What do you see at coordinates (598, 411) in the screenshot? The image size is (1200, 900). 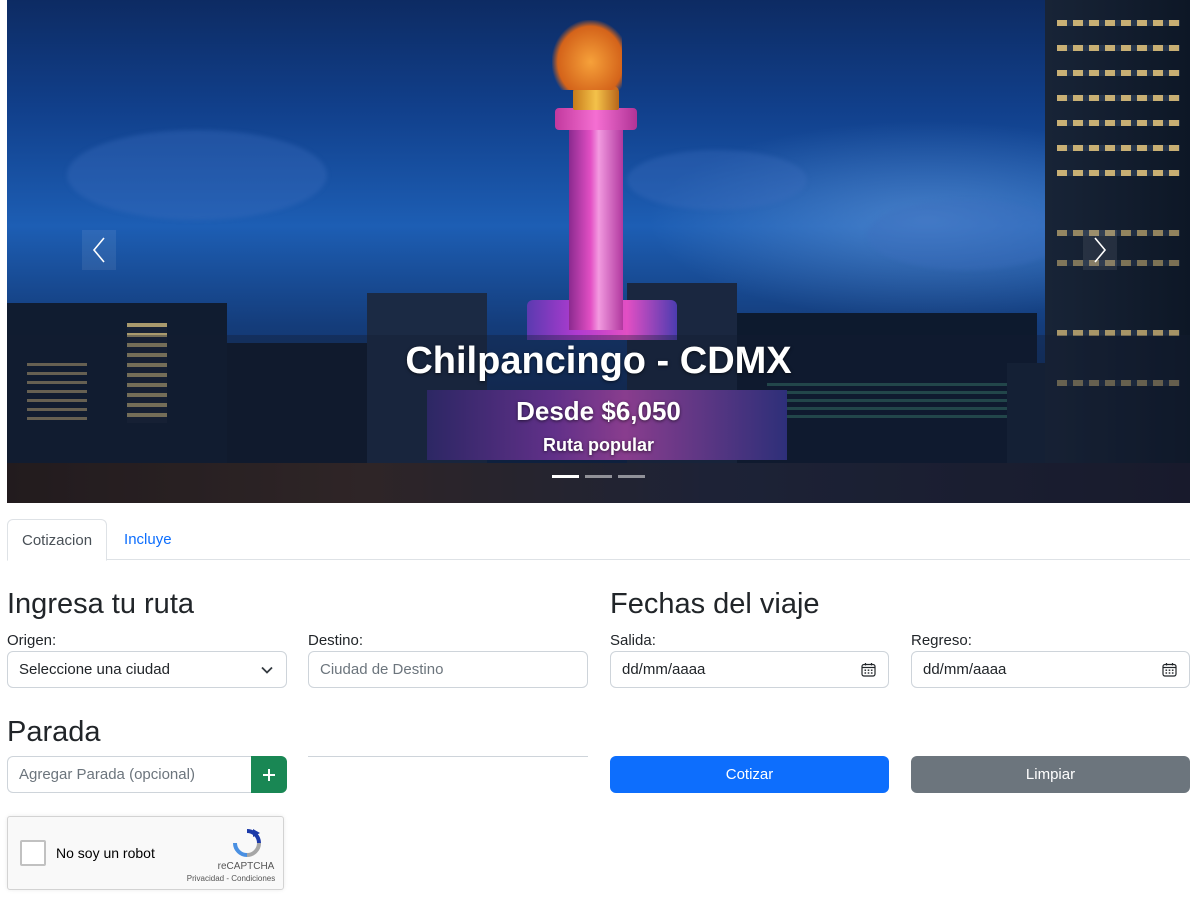 I see `slide-price: Desde $6,050` at bounding box center [598, 411].